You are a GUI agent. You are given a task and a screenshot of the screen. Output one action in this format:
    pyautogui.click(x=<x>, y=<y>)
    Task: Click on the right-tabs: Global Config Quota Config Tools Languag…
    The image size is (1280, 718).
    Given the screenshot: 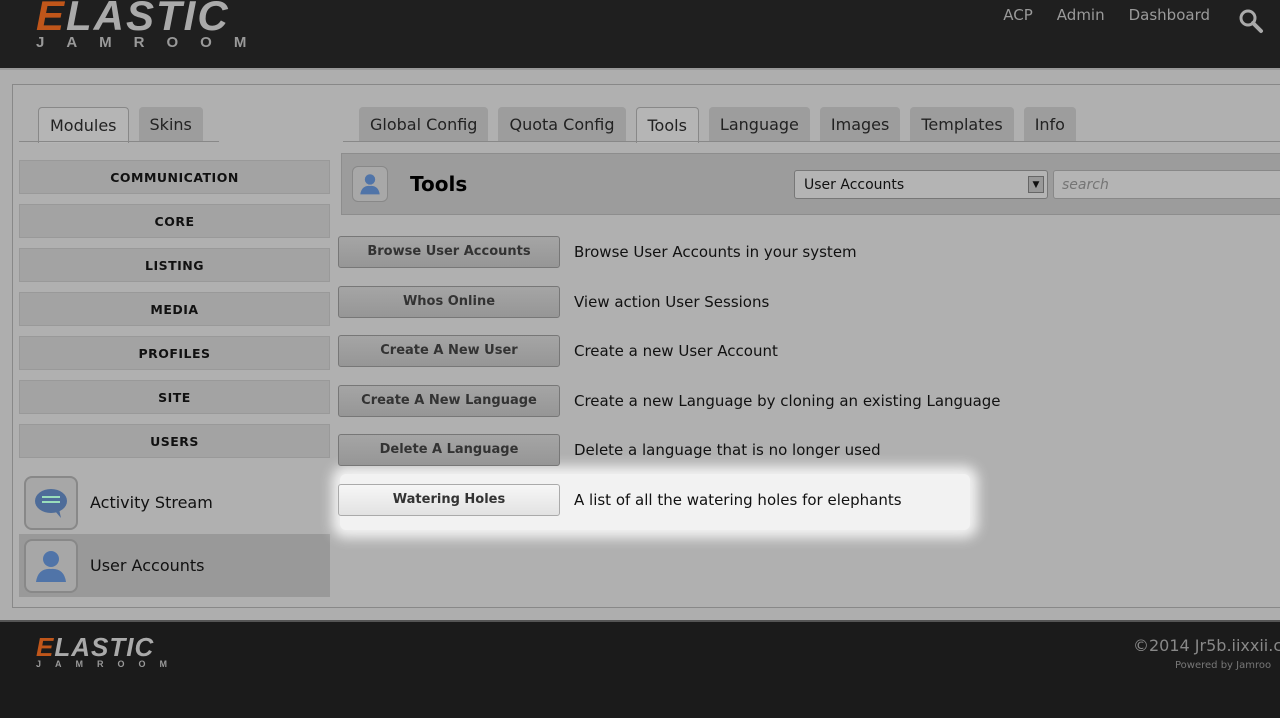 What is the action you would take?
    pyautogui.click(x=717, y=125)
    